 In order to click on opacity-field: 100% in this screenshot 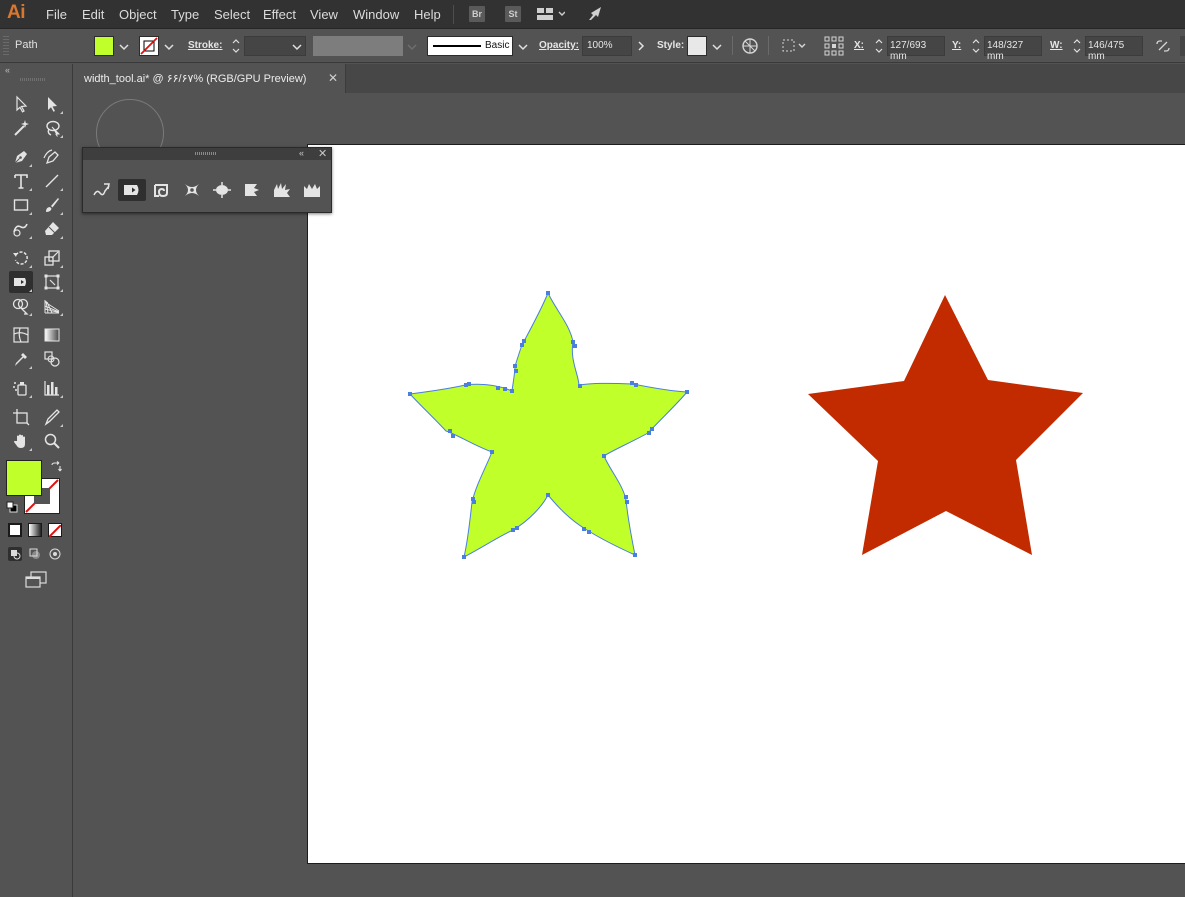, I will do `click(607, 46)`.